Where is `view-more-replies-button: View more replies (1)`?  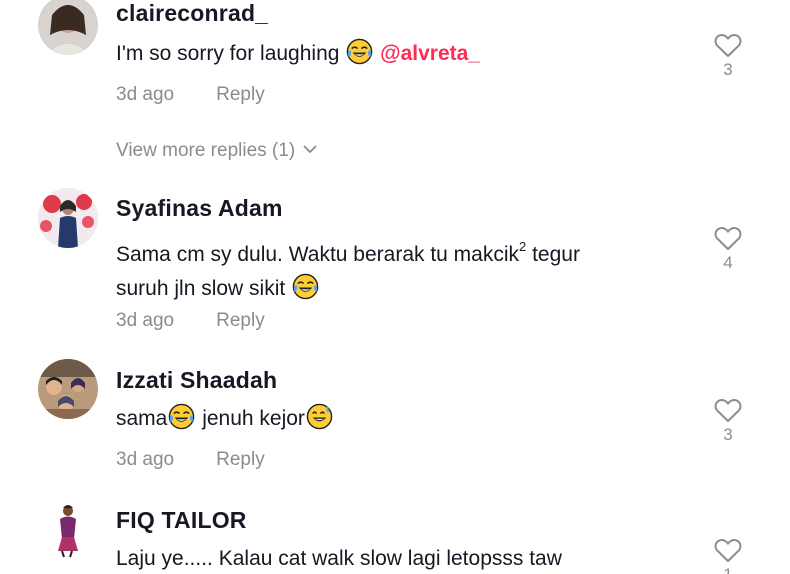
view-more-replies-button: View more replies (1) is located at coordinates (216, 150).